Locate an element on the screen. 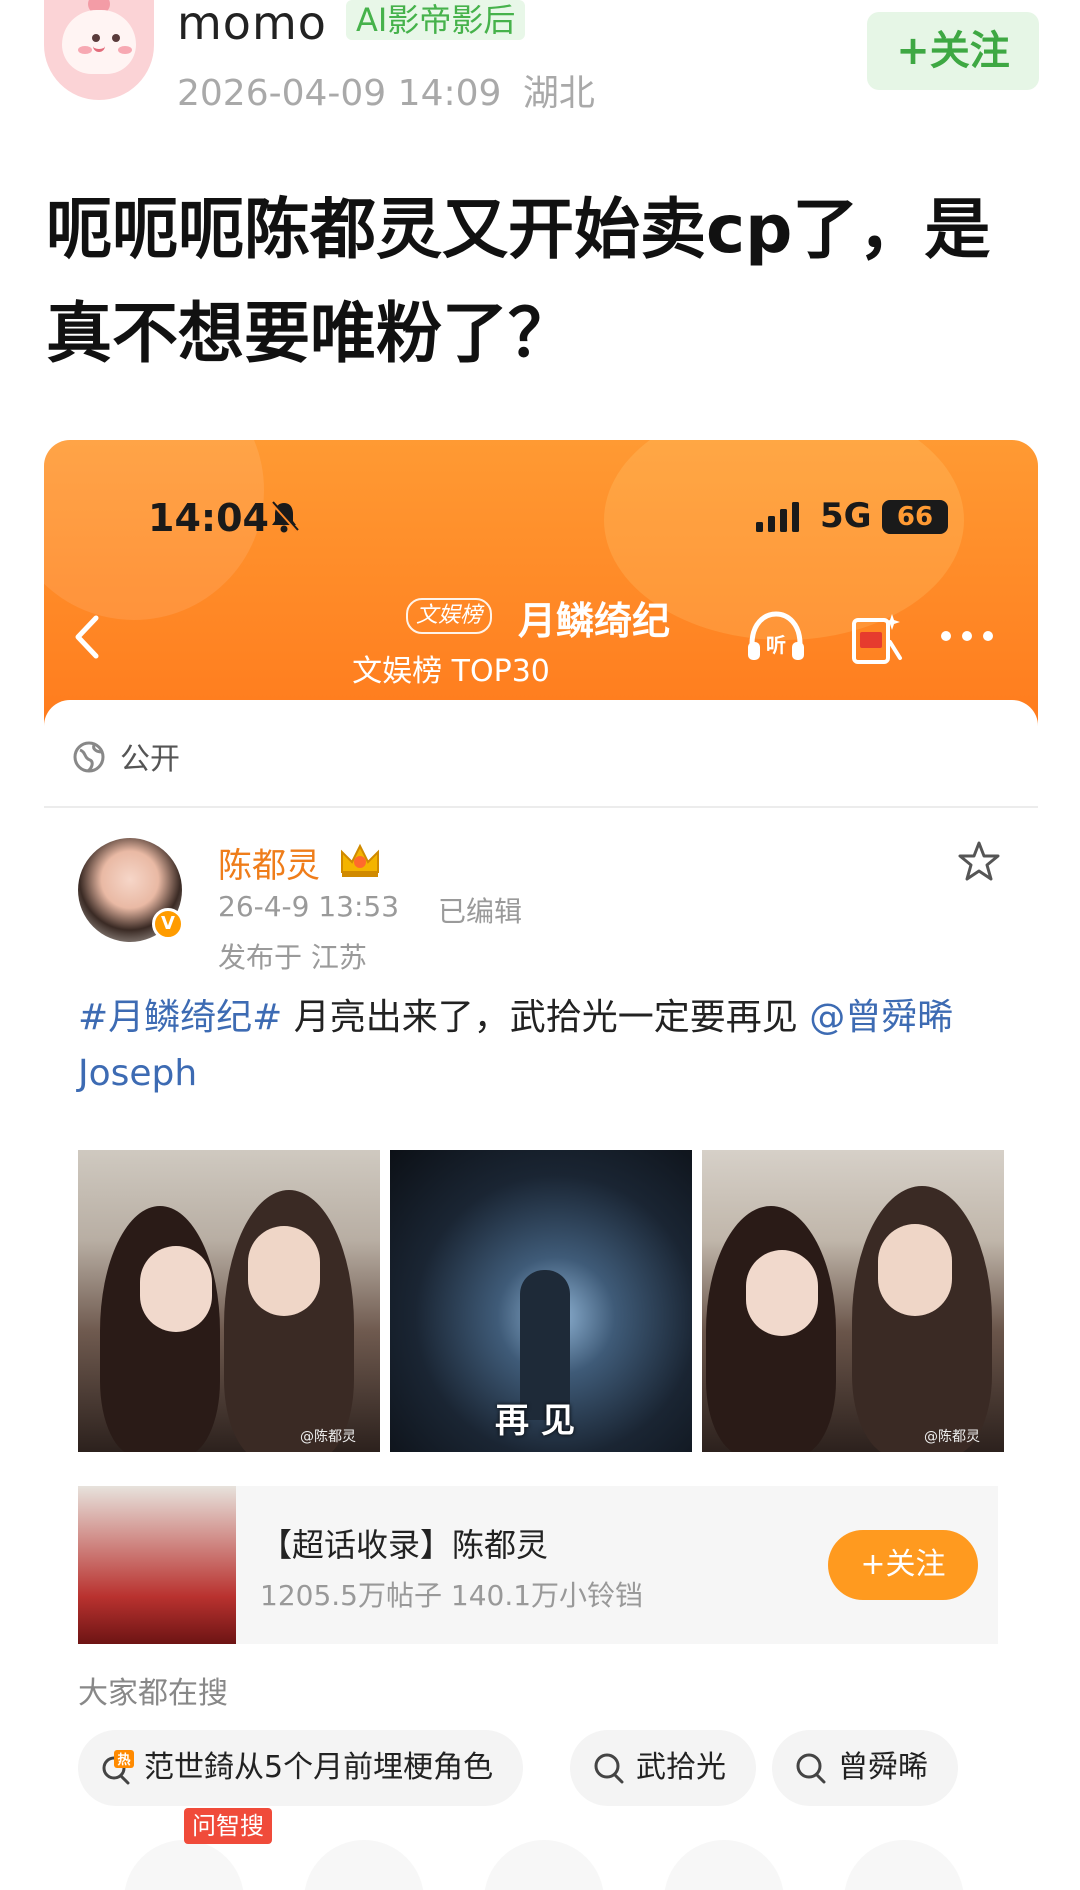 Image resolution: width=1080 pixels, height=1890 pixels. battery-indicator: 66 is located at coordinates (915, 517).